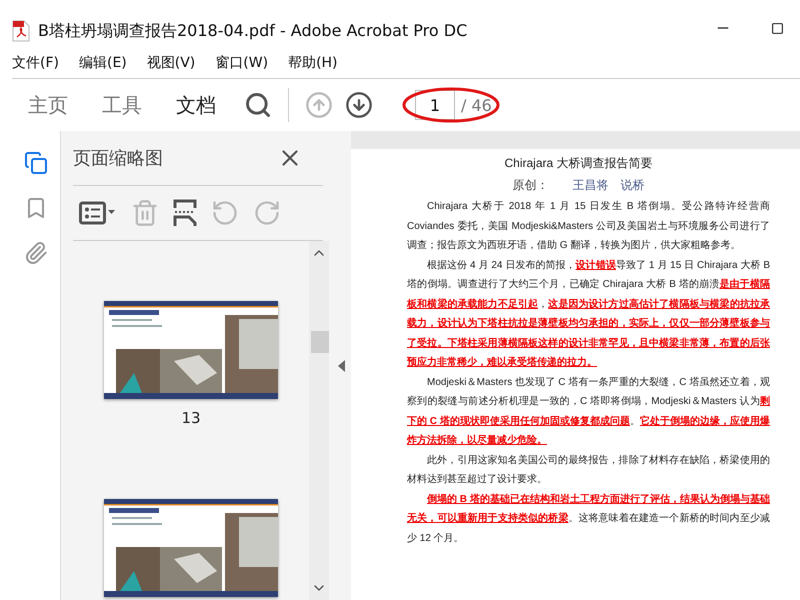 The height and width of the screenshot is (600, 800). What do you see at coordinates (588, 470) in the screenshot?
I see `body-paragraph: 此外，引用这家知名美国公司的最终报告，排除了材料存在缺陷，桥梁使用的材料达到甚至超过了设计要求。` at bounding box center [588, 470].